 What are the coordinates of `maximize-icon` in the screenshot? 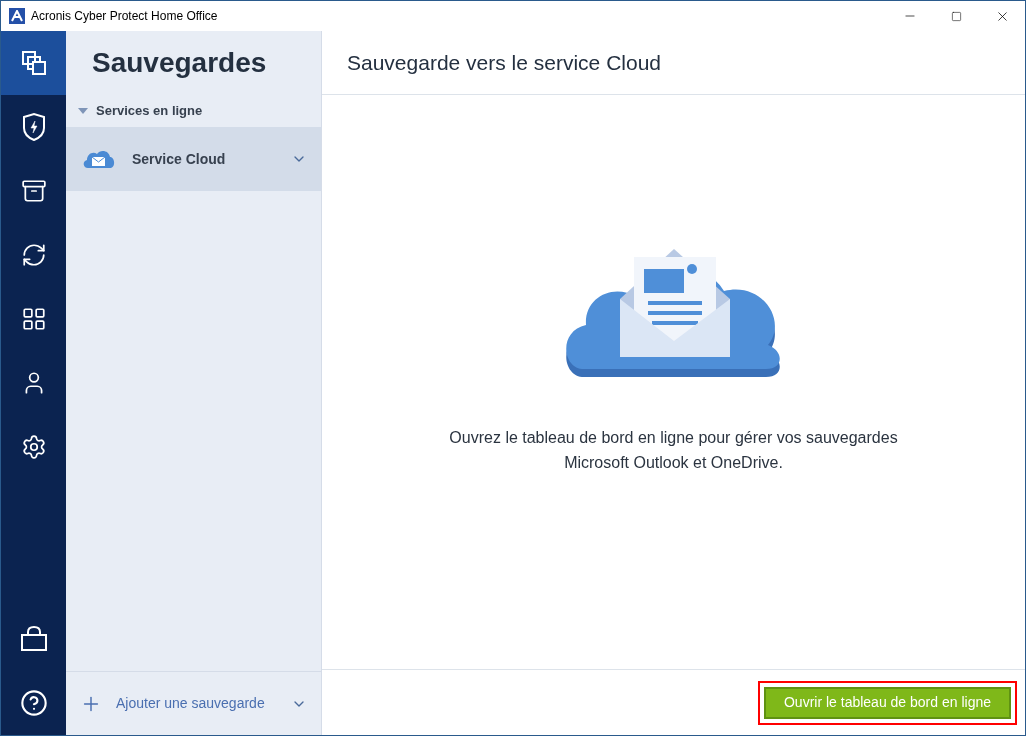 It's located at (956, 16).